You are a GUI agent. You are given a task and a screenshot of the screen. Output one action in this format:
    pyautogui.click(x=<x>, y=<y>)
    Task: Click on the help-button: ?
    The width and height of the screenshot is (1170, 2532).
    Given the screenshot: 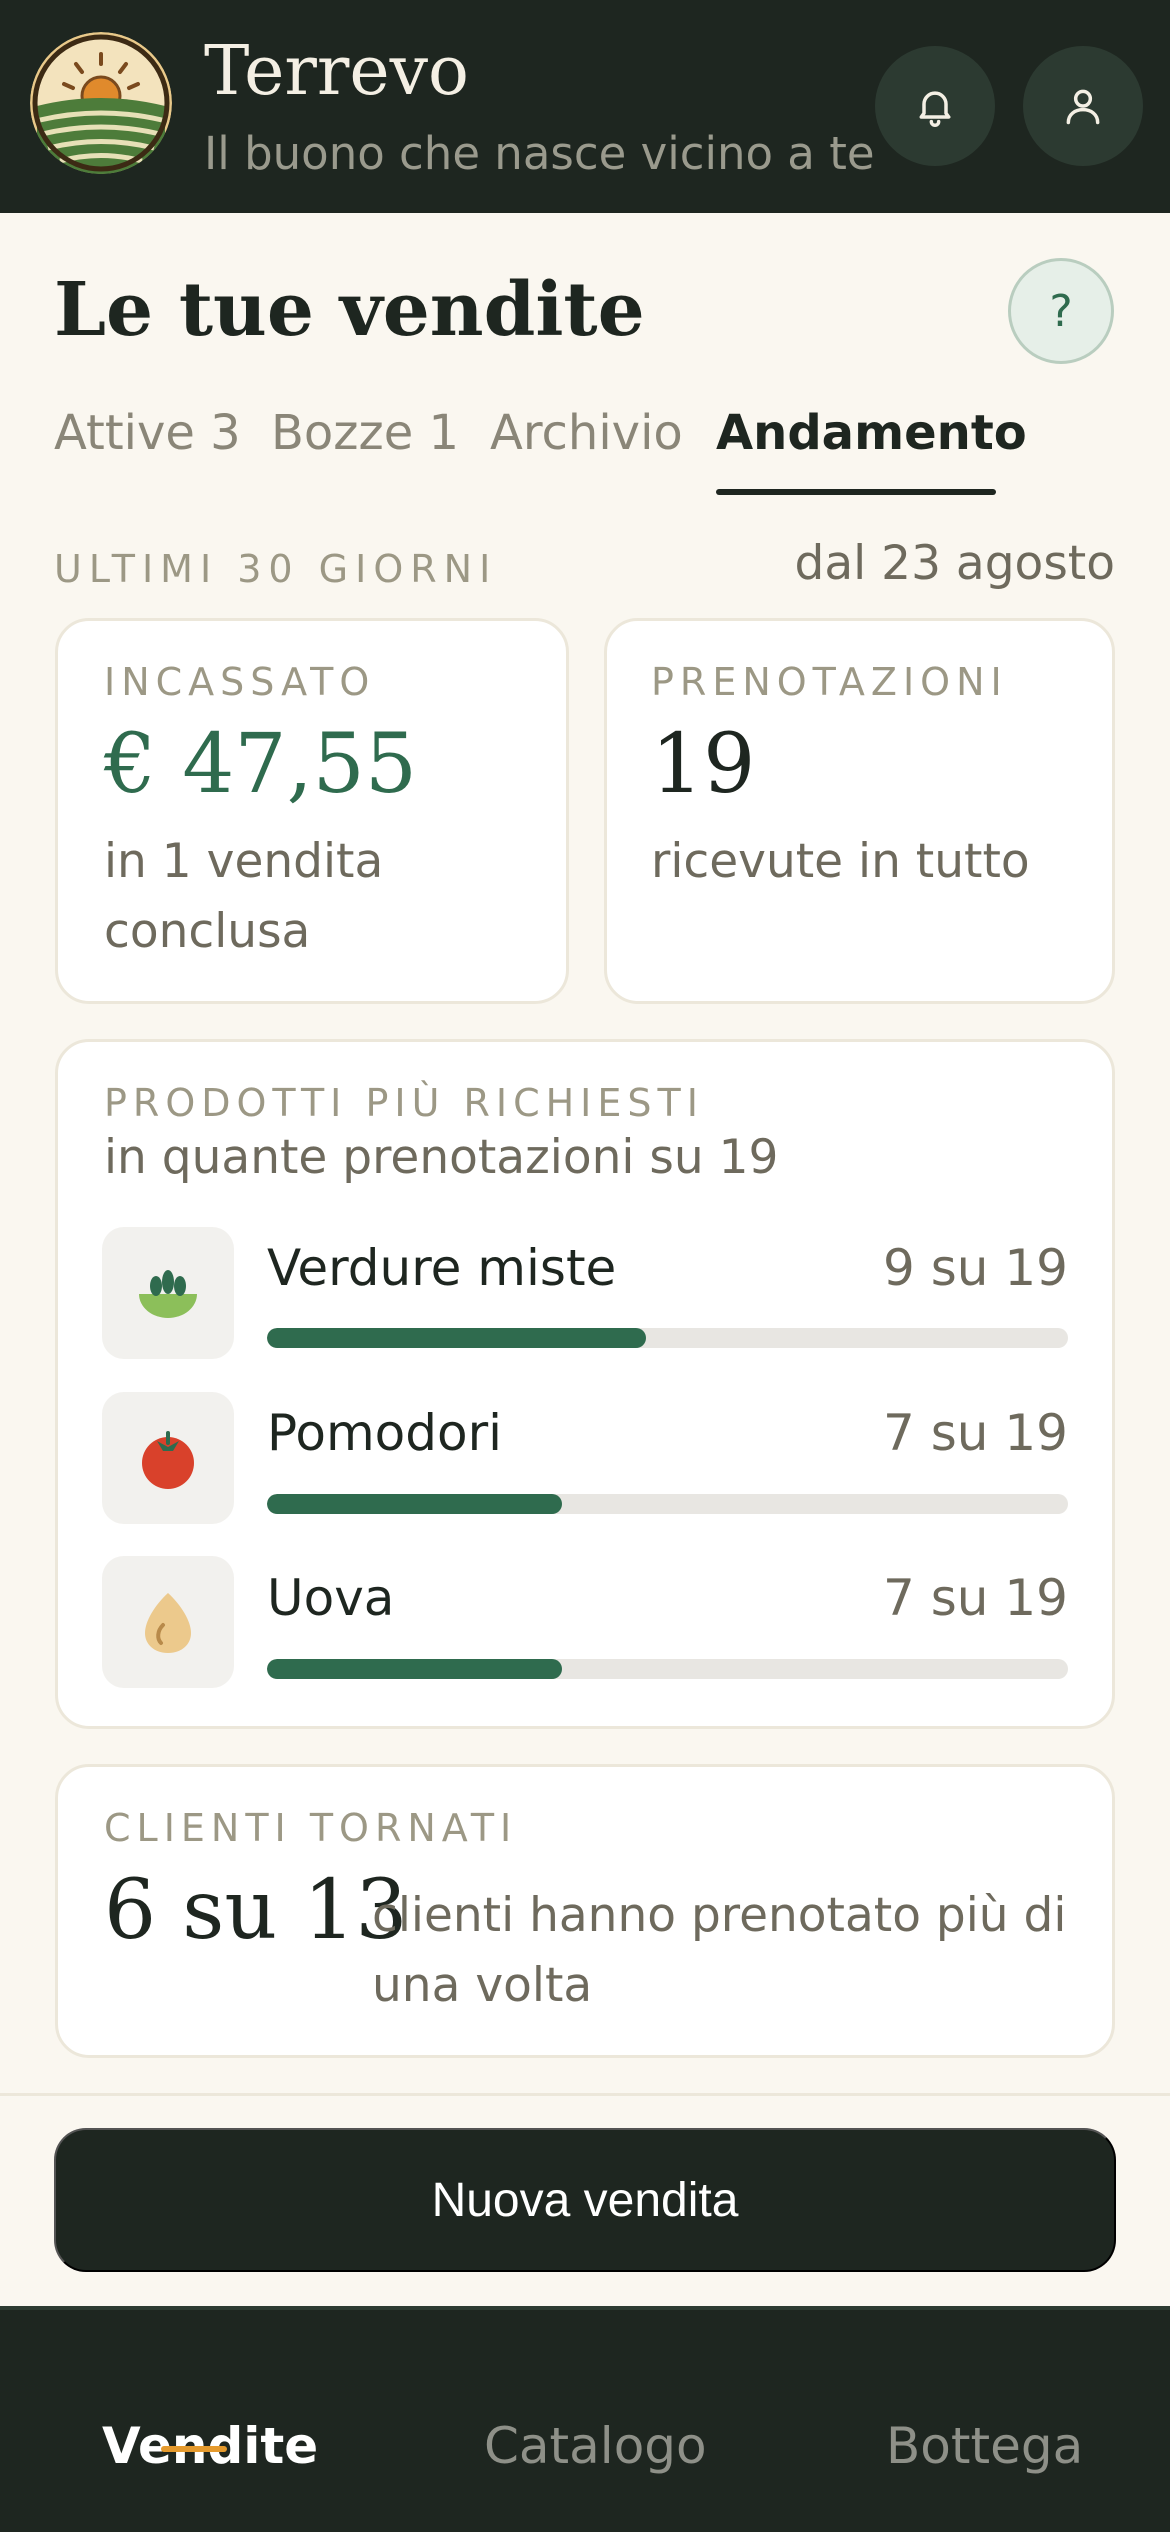 What is the action you would take?
    pyautogui.click(x=1061, y=311)
    